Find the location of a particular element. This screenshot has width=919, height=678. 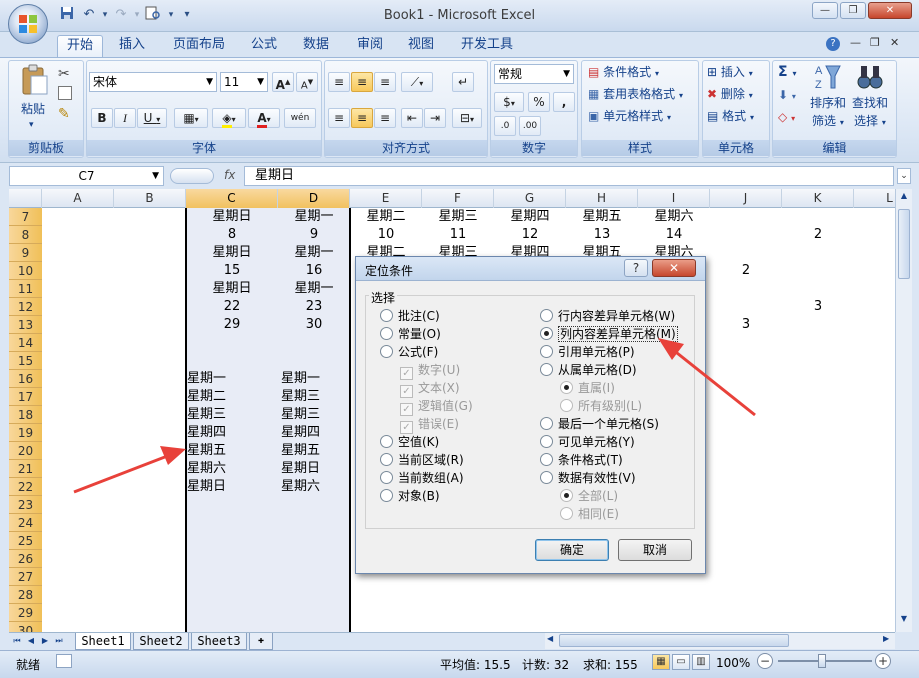

accounting-button: $▾ is located at coordinates (509, 102).